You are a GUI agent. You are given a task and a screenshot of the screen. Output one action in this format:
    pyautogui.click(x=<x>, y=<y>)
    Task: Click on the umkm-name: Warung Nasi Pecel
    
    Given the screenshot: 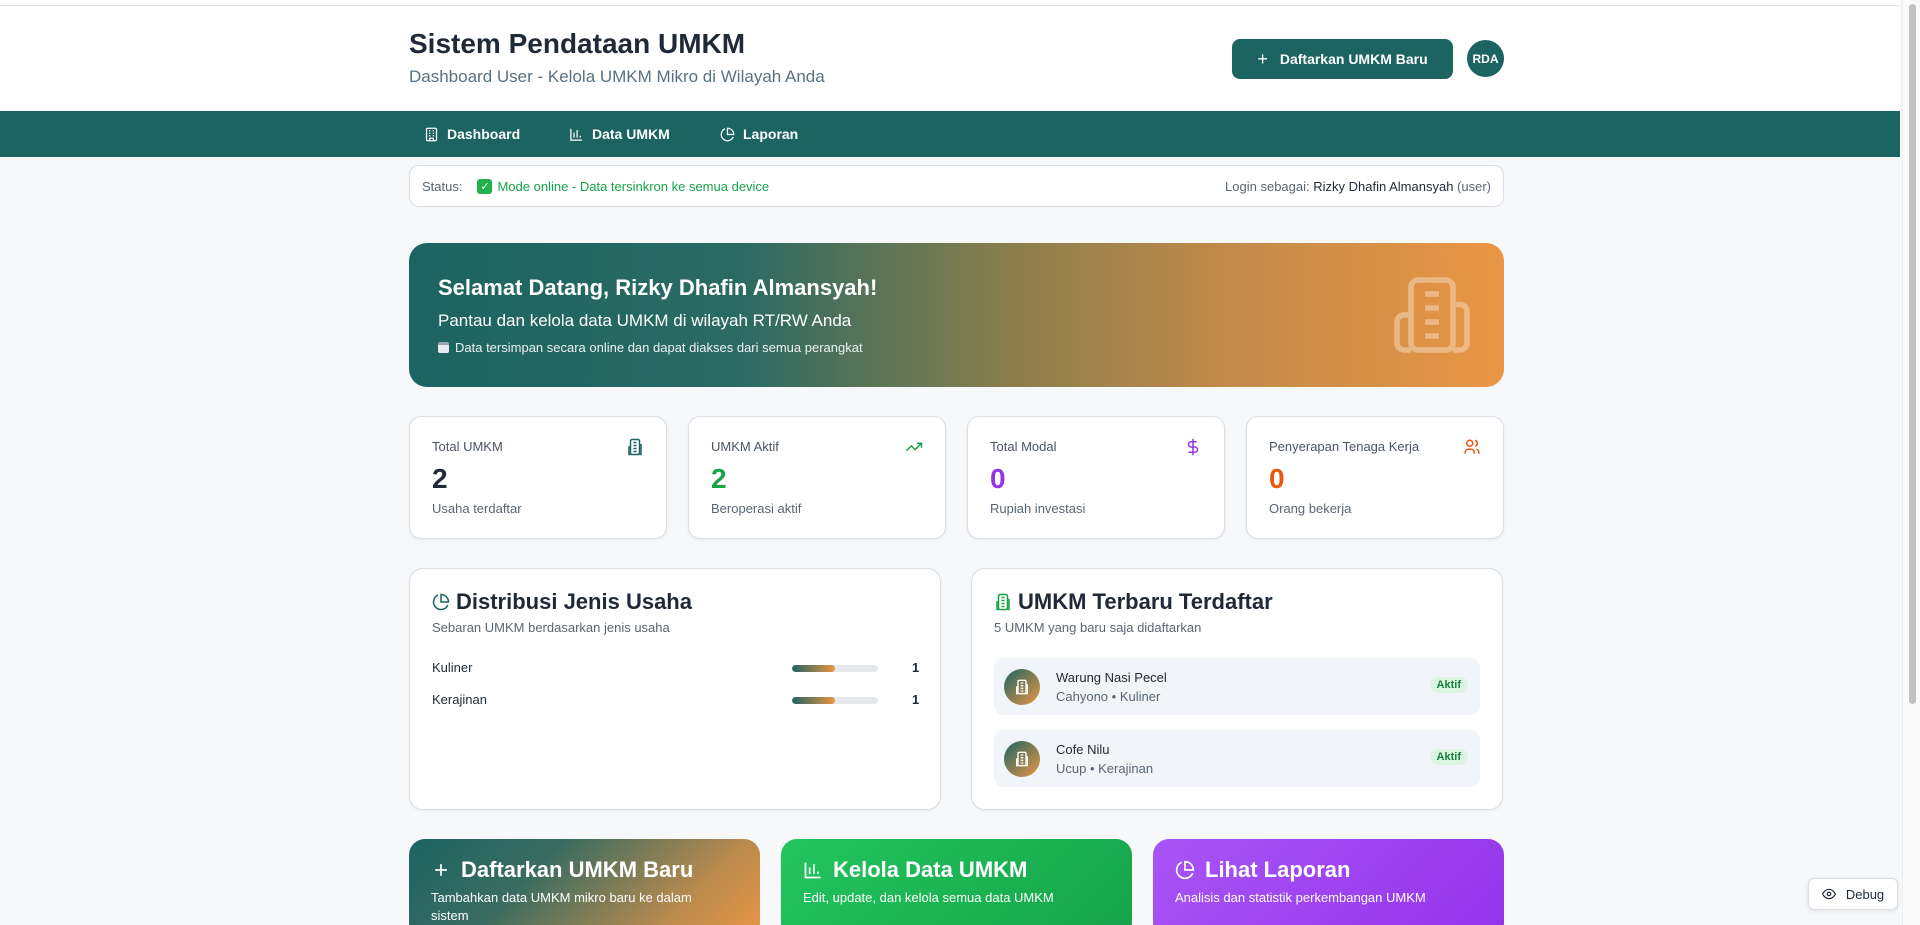 What is the action you would take?
    pyautogui.click(x=1111, y=677)
    